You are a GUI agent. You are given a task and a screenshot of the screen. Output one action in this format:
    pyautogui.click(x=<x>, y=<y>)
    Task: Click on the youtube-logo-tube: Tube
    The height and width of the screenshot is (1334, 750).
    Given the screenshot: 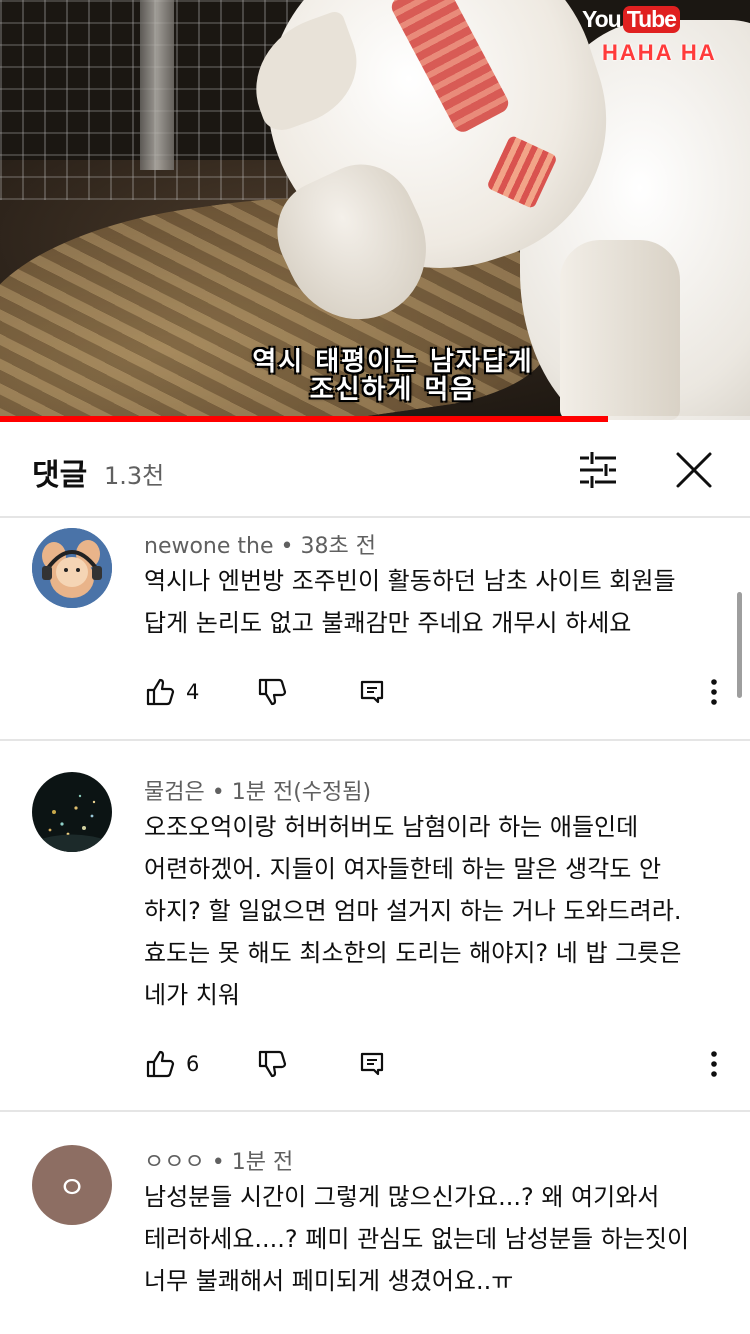 What is the action you would take?
    pyautogui.click(x=651, y=19)
    